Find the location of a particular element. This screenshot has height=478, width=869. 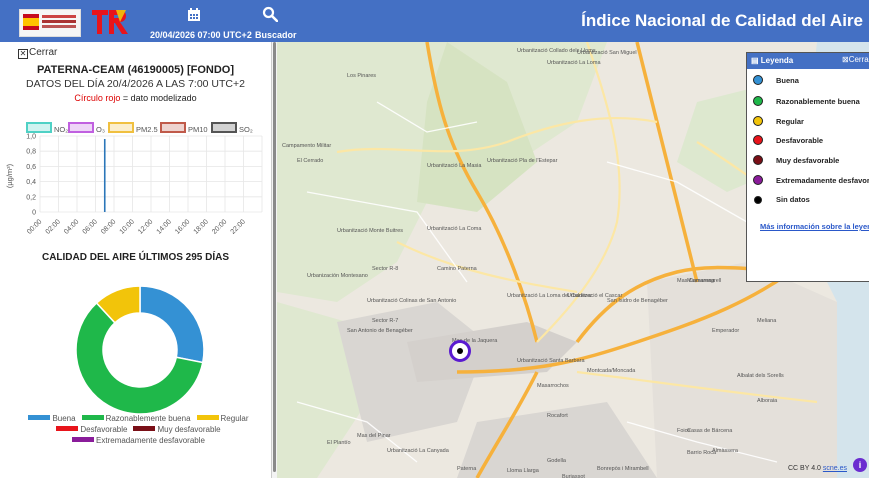

y-tick-label: 0,4 is located at coordinates (31, 182).